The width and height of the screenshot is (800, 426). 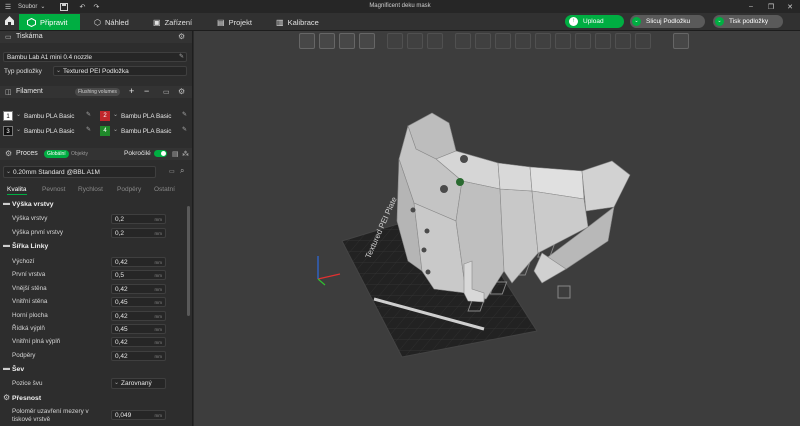 I want to click on group-line-width: Šířka Linky, so click(x=30, y=246).